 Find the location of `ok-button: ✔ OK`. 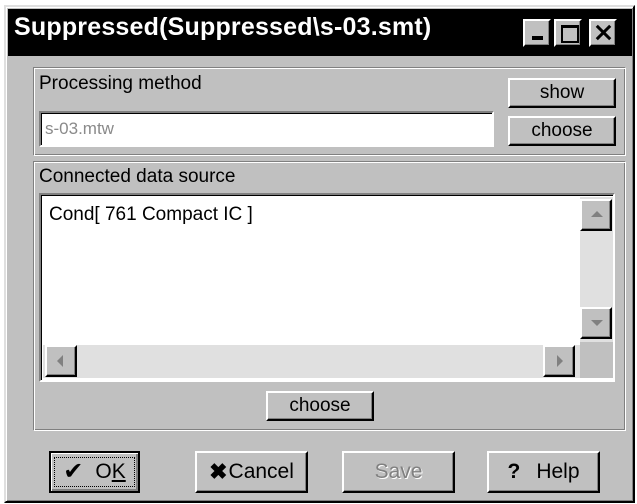

ok-button: ✔ OK is located at coordinates (94, 472).